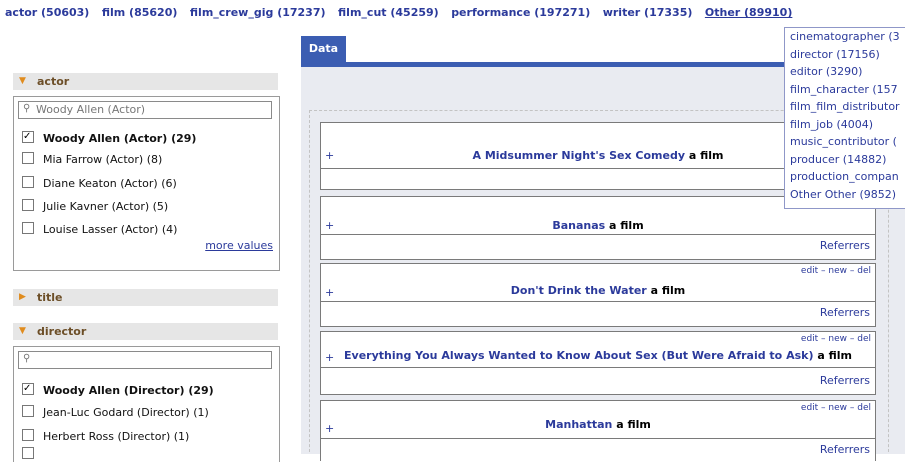  What do you see at coordinates (105, 437) in the screenshot?
I see `facet-value: Herbert Ross (Director) (1)` at bounding box center [105, 437].